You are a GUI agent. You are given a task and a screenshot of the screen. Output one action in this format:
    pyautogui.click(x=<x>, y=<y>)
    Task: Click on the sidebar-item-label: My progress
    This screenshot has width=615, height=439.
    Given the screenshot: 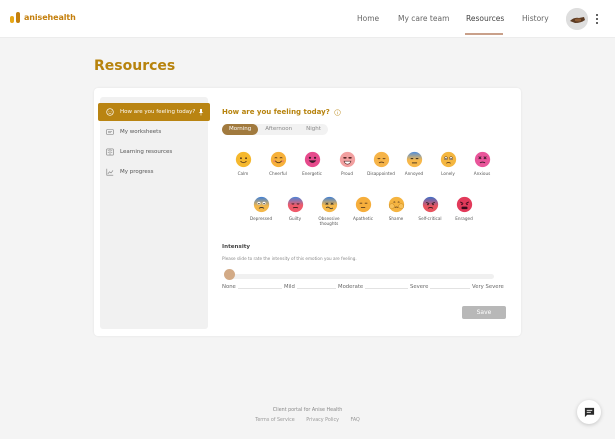 What is the action you would take?
    pyautogui.click(x=137, y=172)
    